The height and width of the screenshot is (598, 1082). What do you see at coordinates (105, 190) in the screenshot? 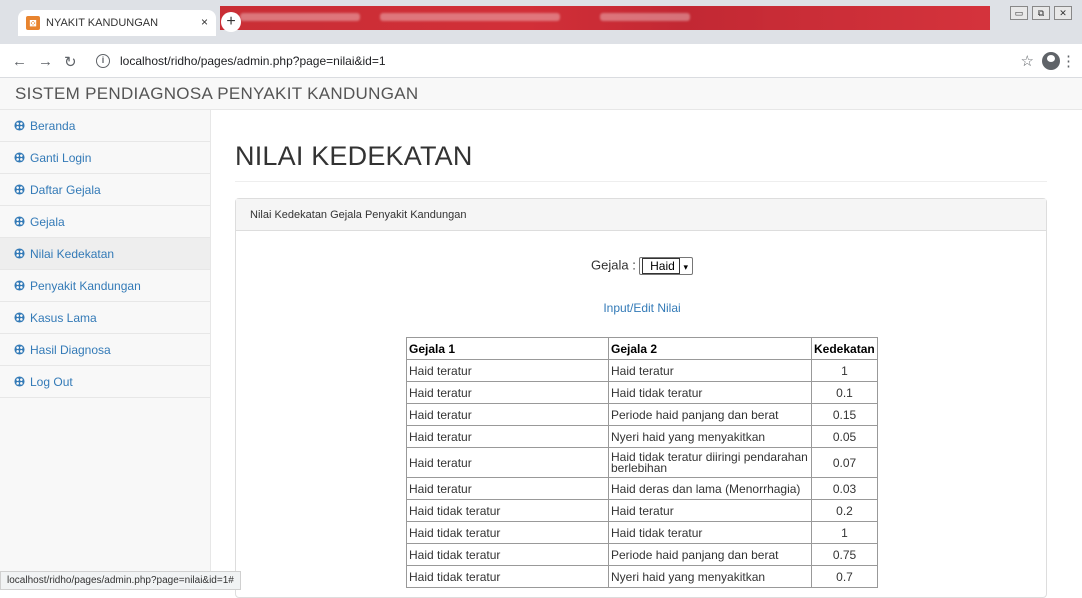
I see `sidebar-item: Daftar Gejala` at bounding box center [105, 190].